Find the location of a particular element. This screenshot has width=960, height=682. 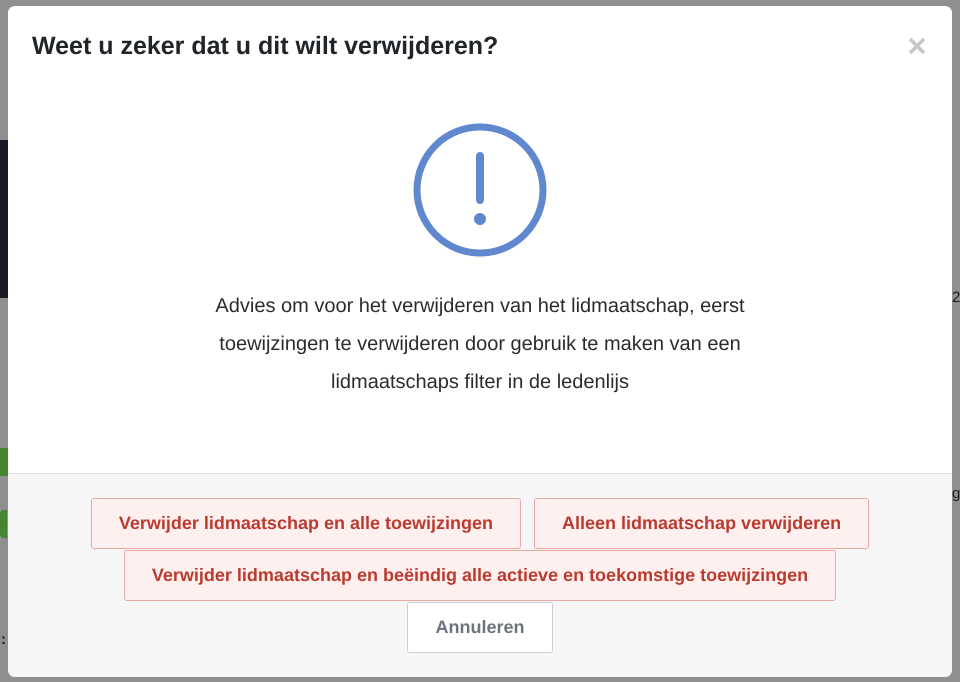

background-text: : is located at coordinates (4, 640).